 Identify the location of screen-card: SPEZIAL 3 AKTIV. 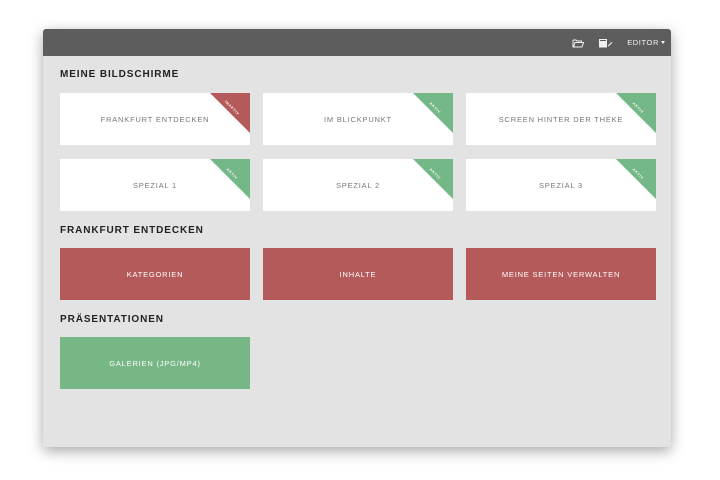
(561, 185).